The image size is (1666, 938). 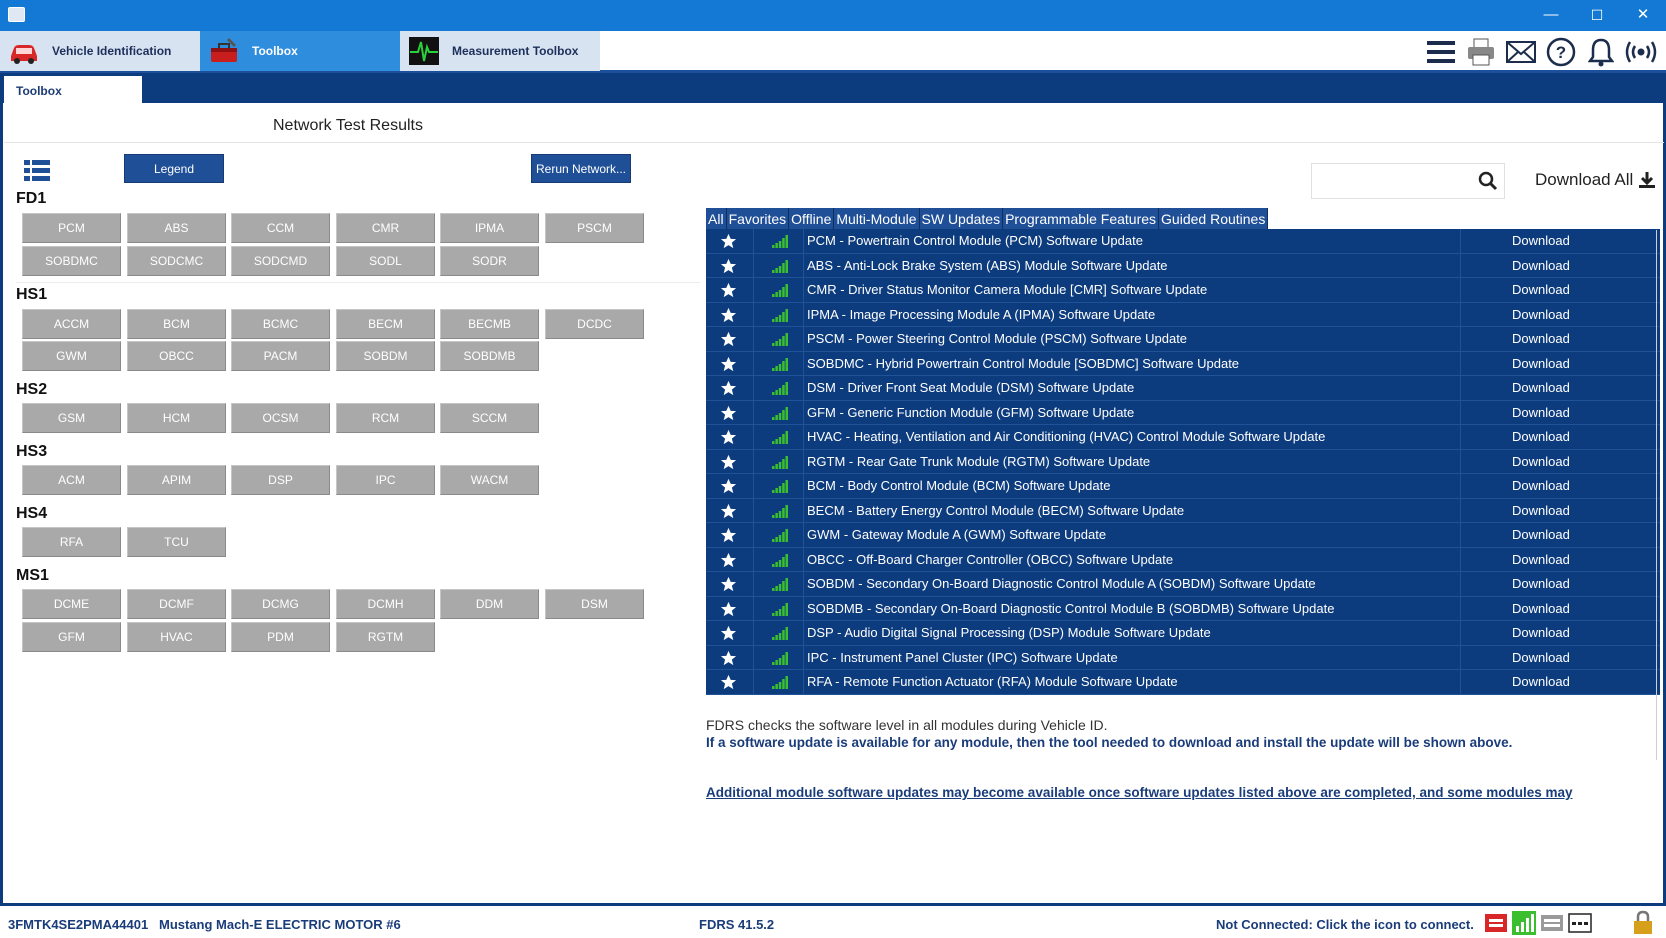 What do you see at coordinates (174, 168) in the screenshot?
I see `legend-button: Legend` at bounding box center [174, 168].